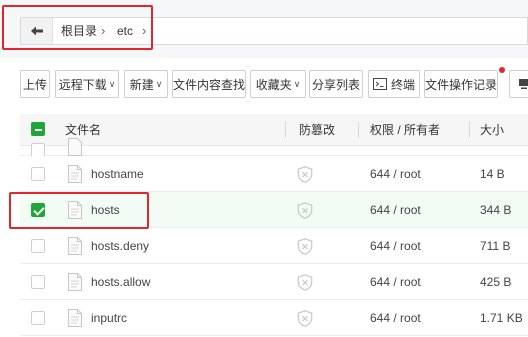 Image resolution: width=528 pixels, height=337 pixels. What do you see at coordinates (523, 84) in the screenshot?
I see `monitor-icon` at bounding box center [523, 84].